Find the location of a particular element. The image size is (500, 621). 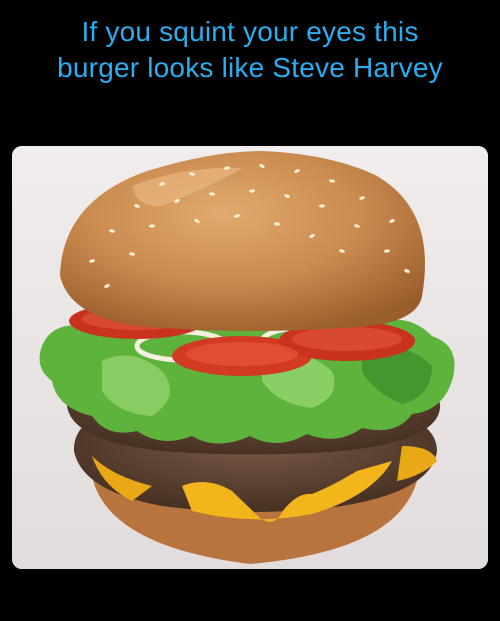

caption-line-2: burger looks like Steve Harvey is located at coordinates (250, 67).